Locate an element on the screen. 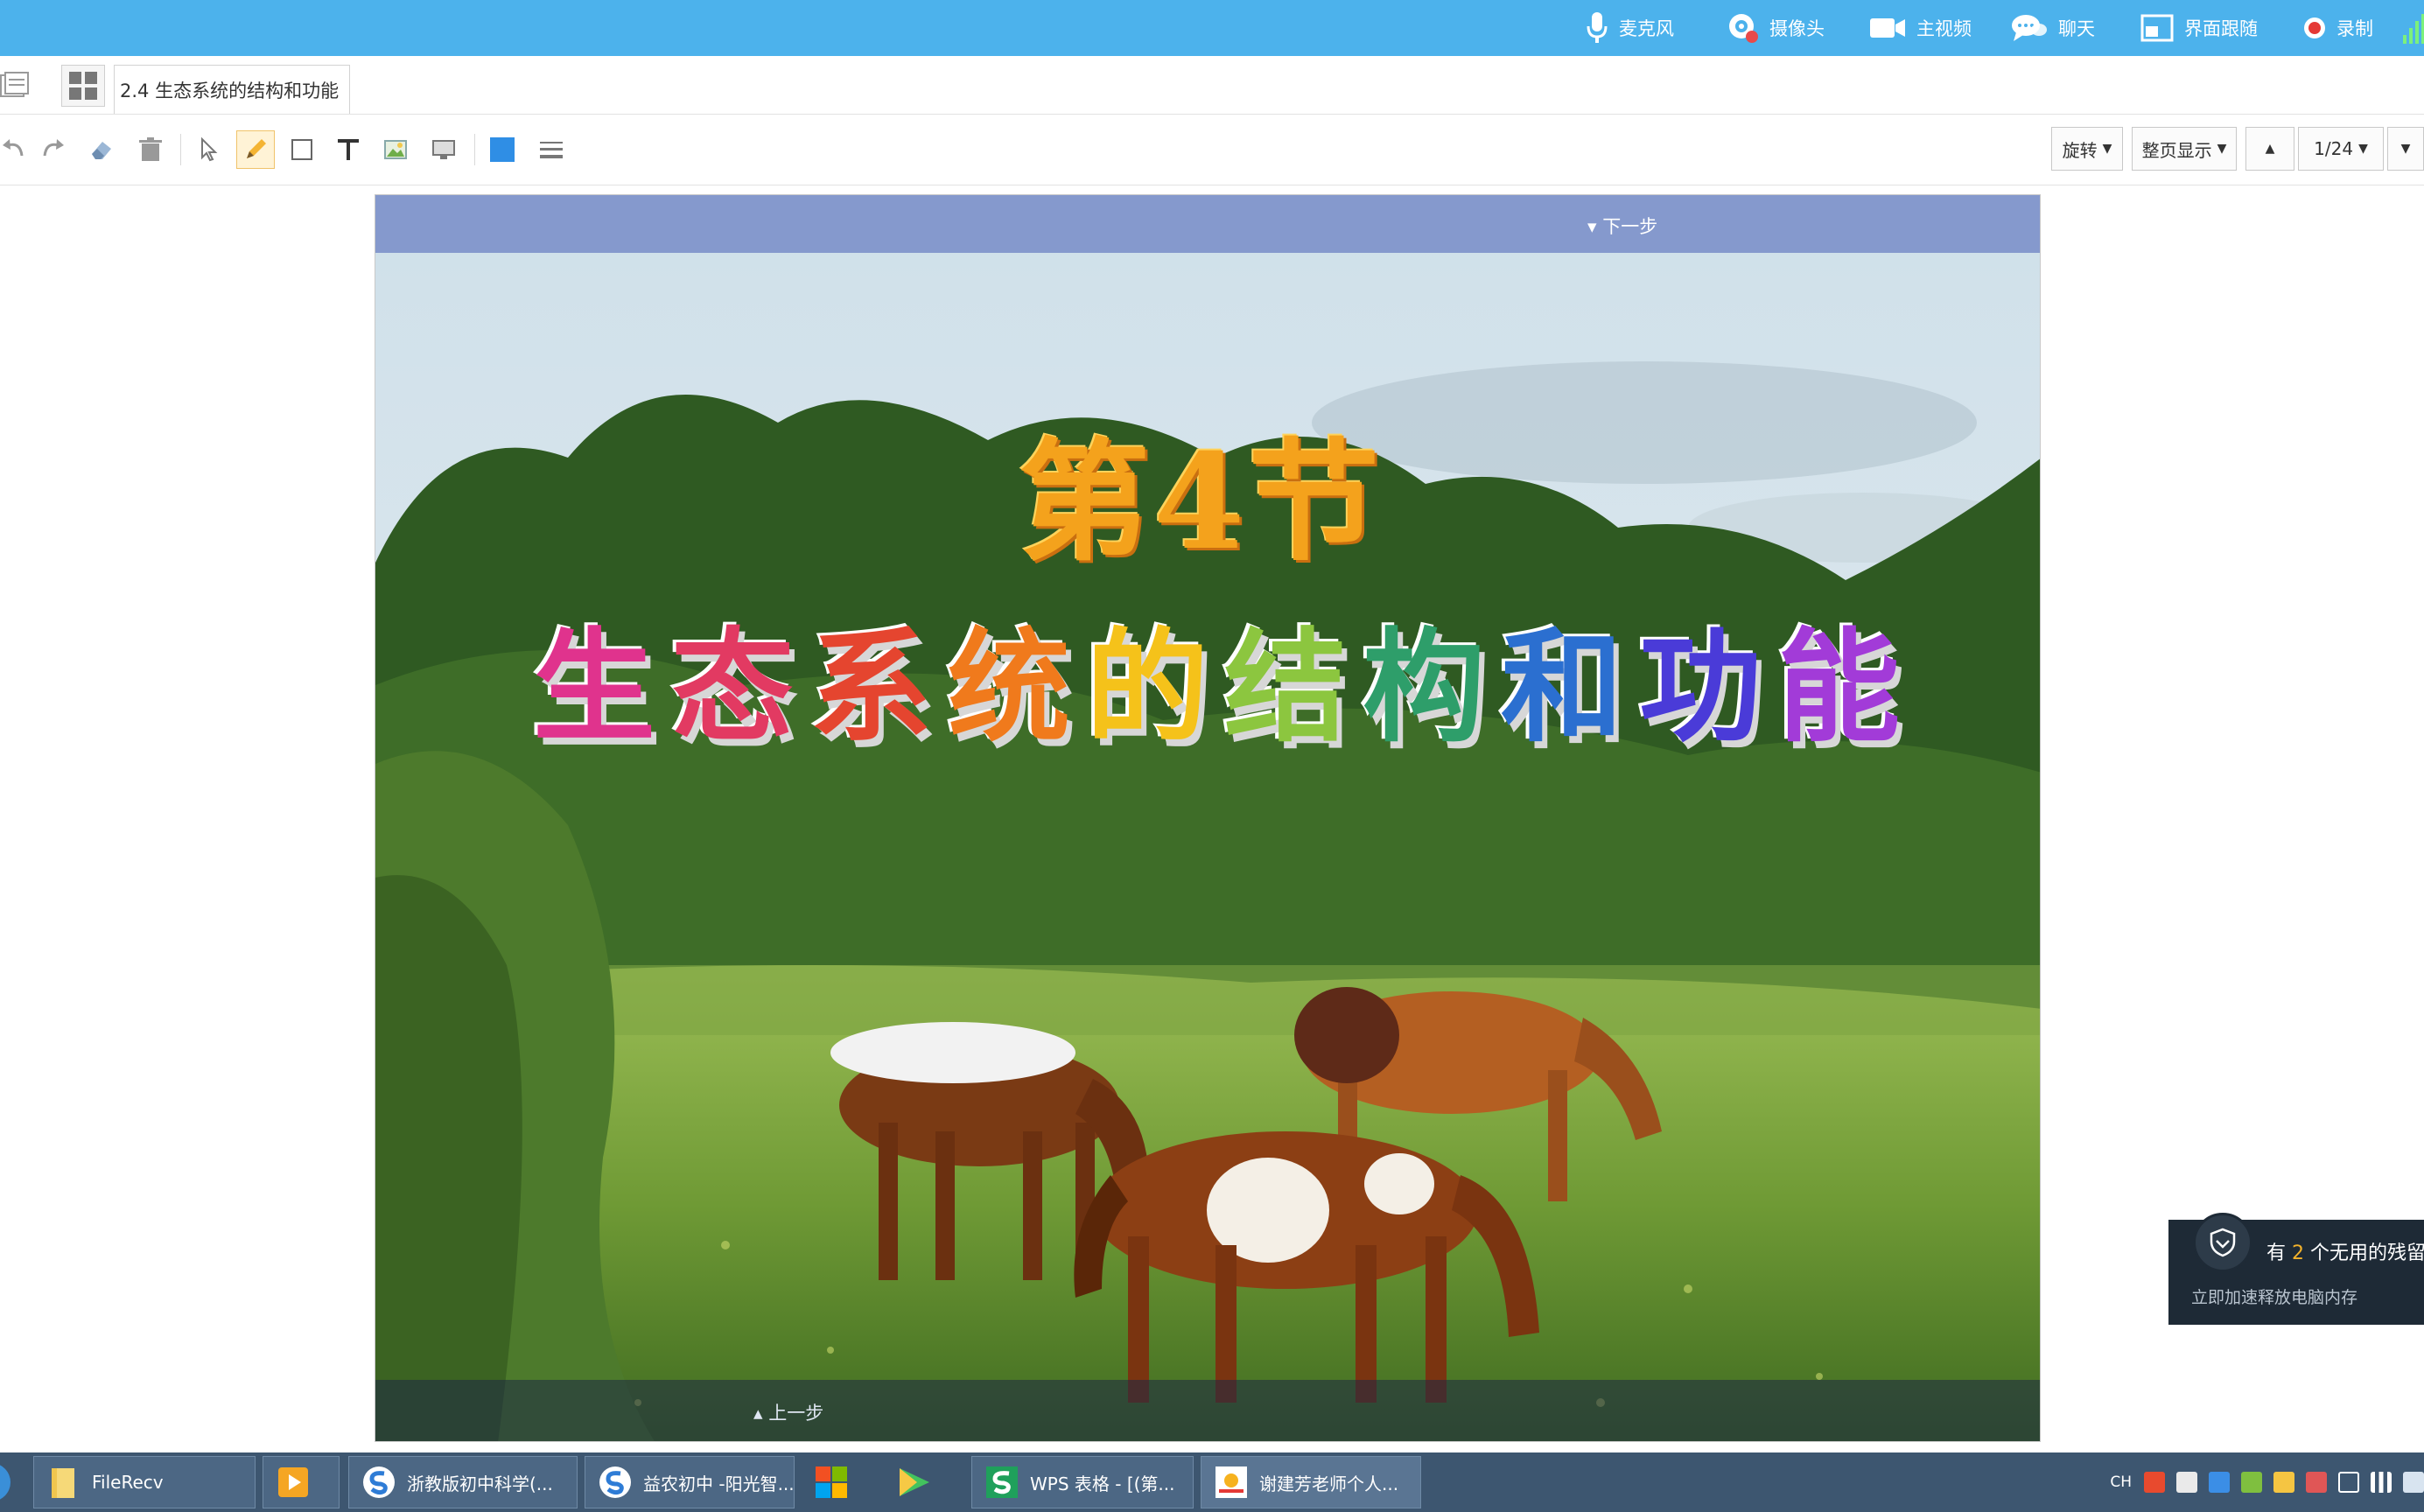 The height and width of the screenshot is (1512, 2424). image-icon is located at coordinates (395, 149).